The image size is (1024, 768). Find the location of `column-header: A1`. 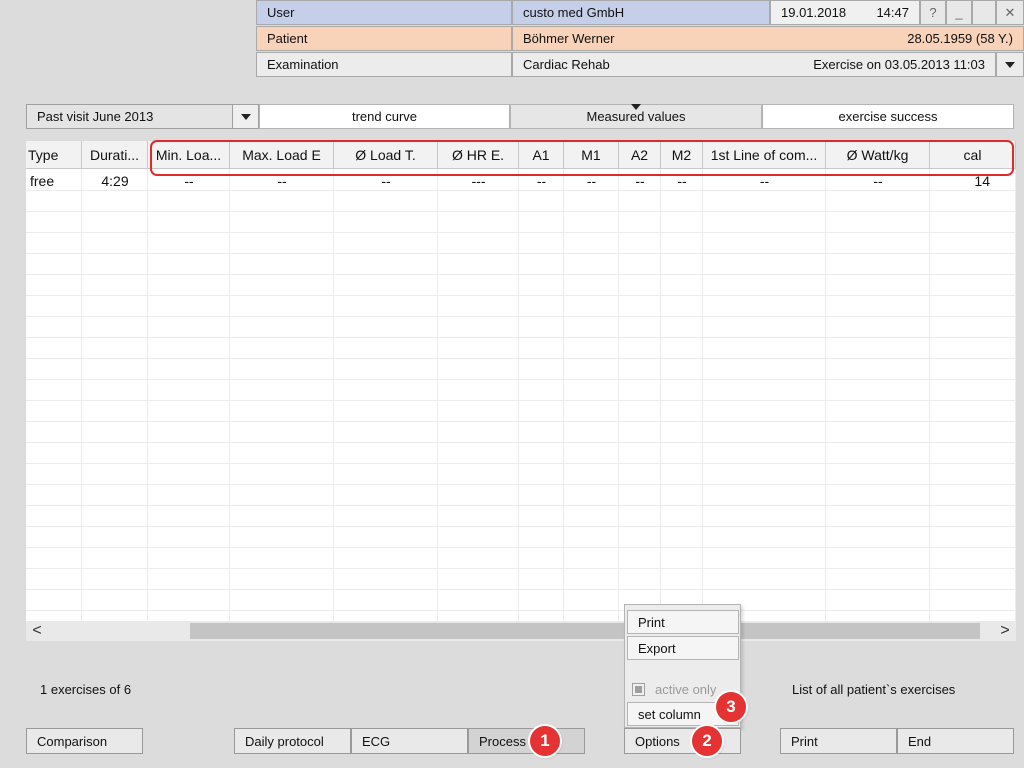

column-header: A1 is located at coordinates (541, 155).